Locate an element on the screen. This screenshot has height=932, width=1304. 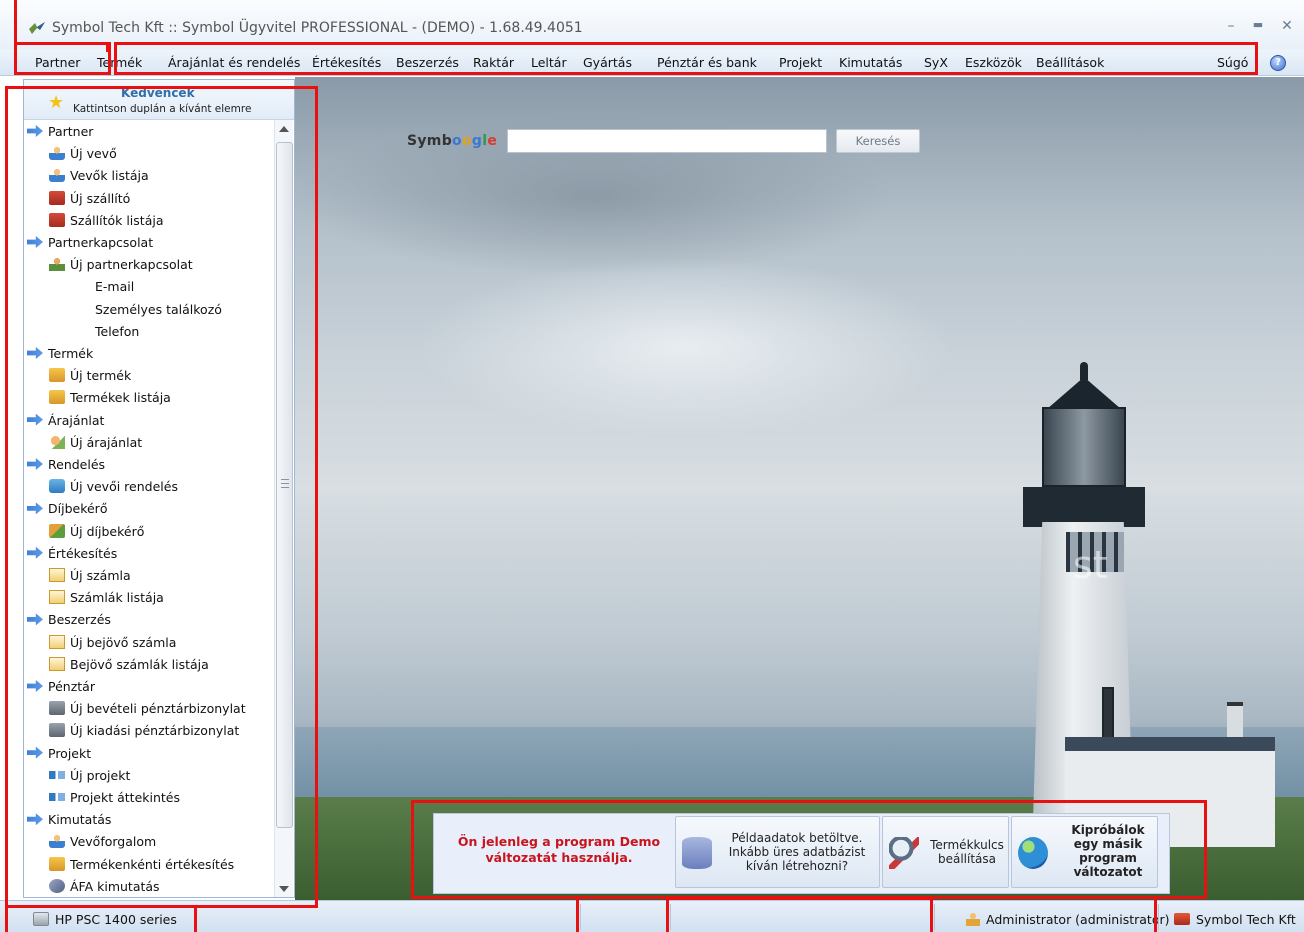
menu-penztar-es-bank: Pénztár és bank is located at coordinates (707, 62).